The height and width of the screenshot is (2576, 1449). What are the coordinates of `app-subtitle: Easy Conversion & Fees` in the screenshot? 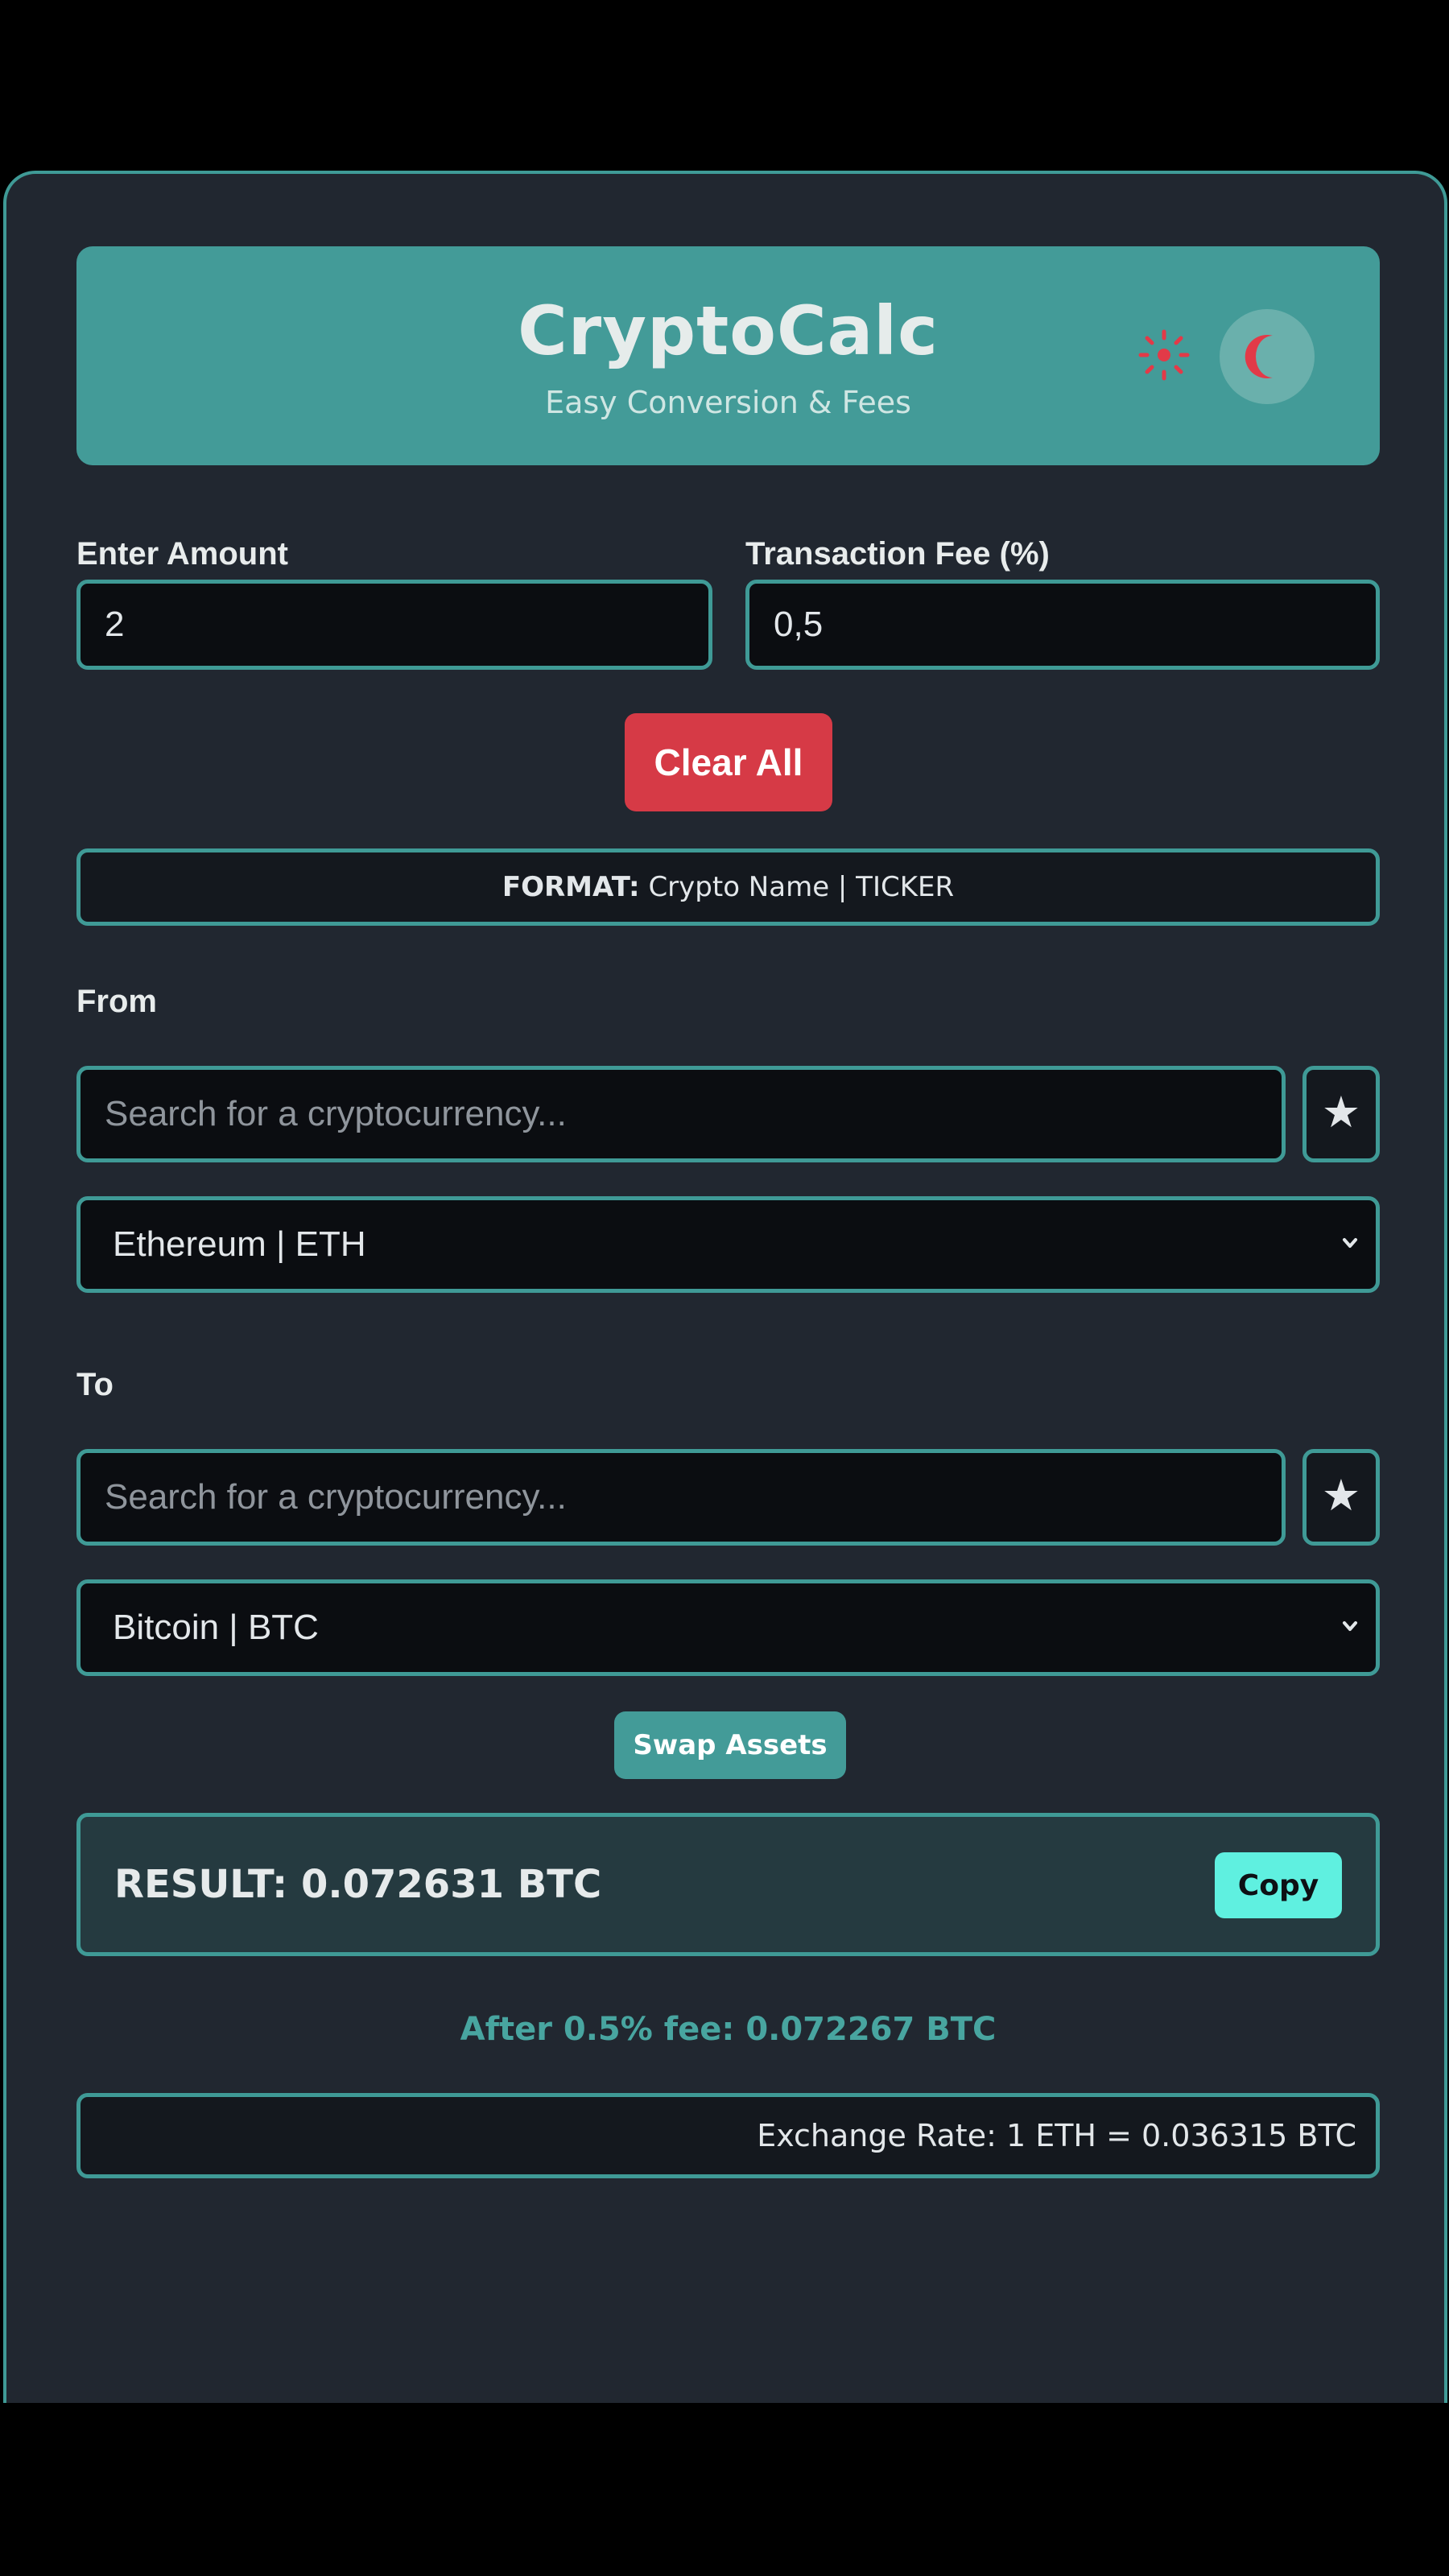 It's located at (728, 402).